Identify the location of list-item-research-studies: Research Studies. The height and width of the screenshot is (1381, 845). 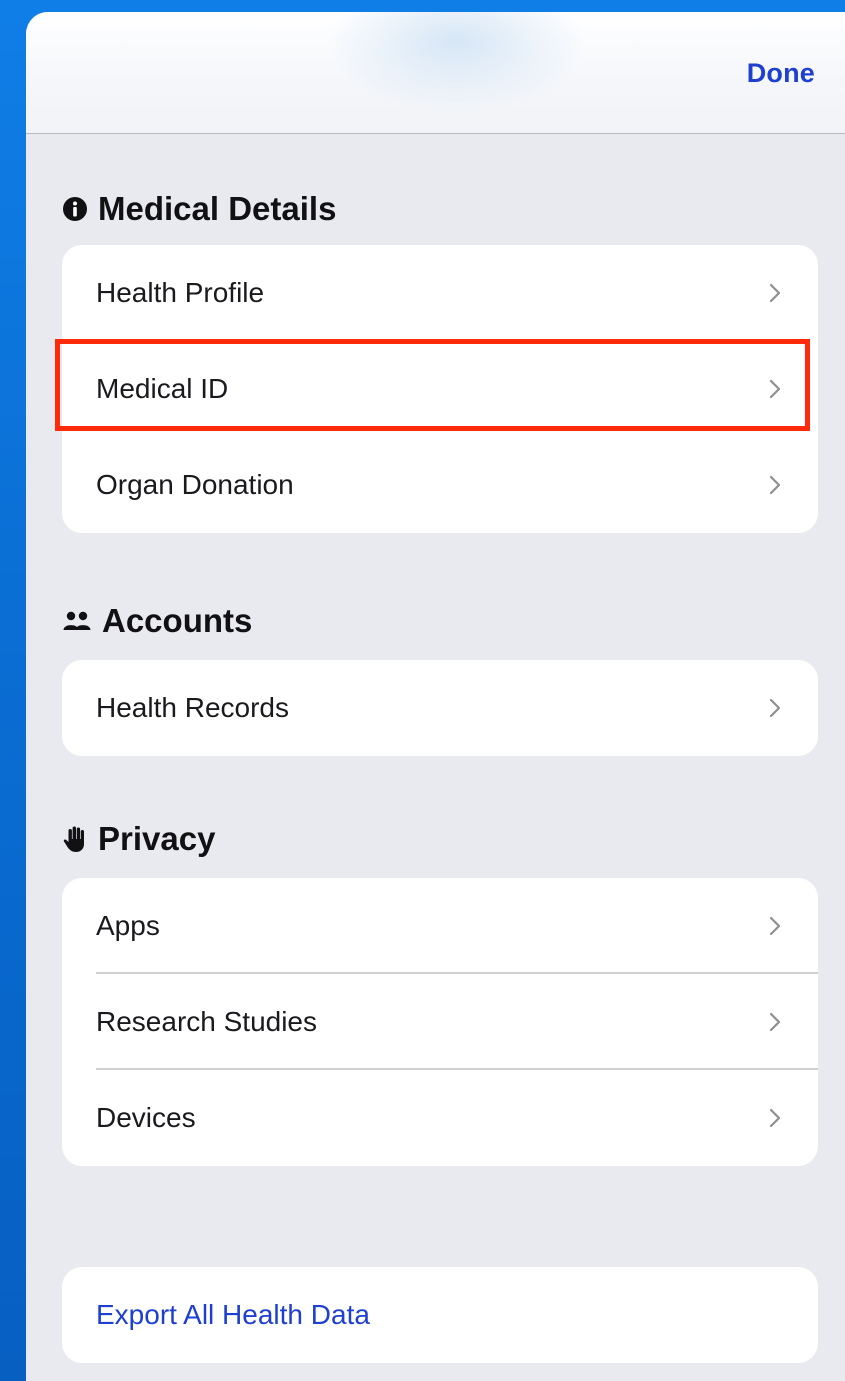
(440, 1022).